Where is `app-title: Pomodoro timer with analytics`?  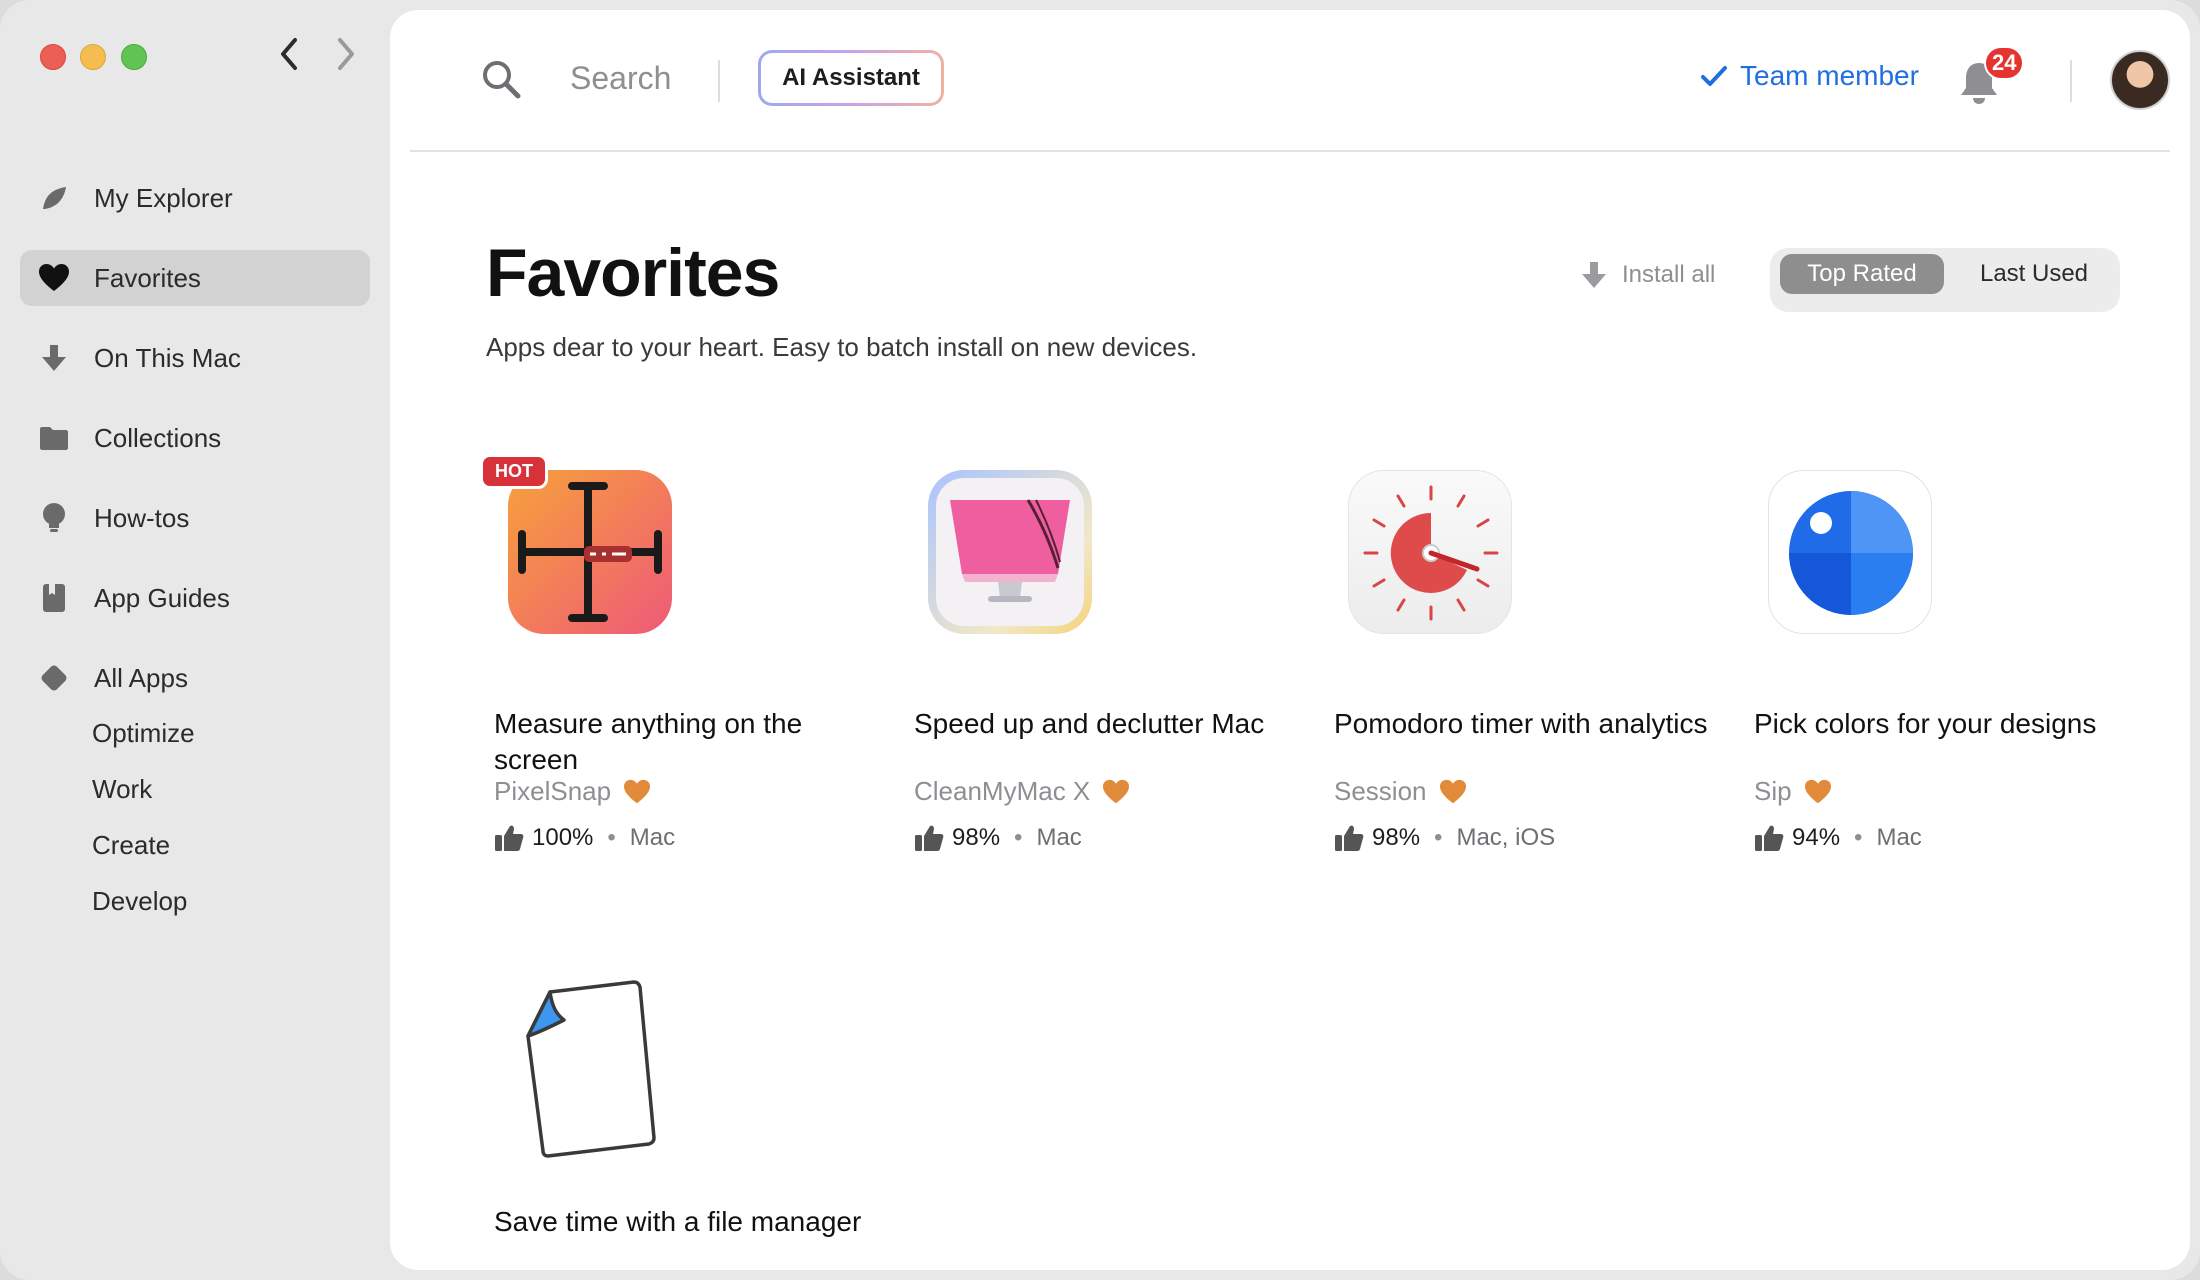 app-title: Pomodoro timer with analytics is located at coordinates (1521, 723).